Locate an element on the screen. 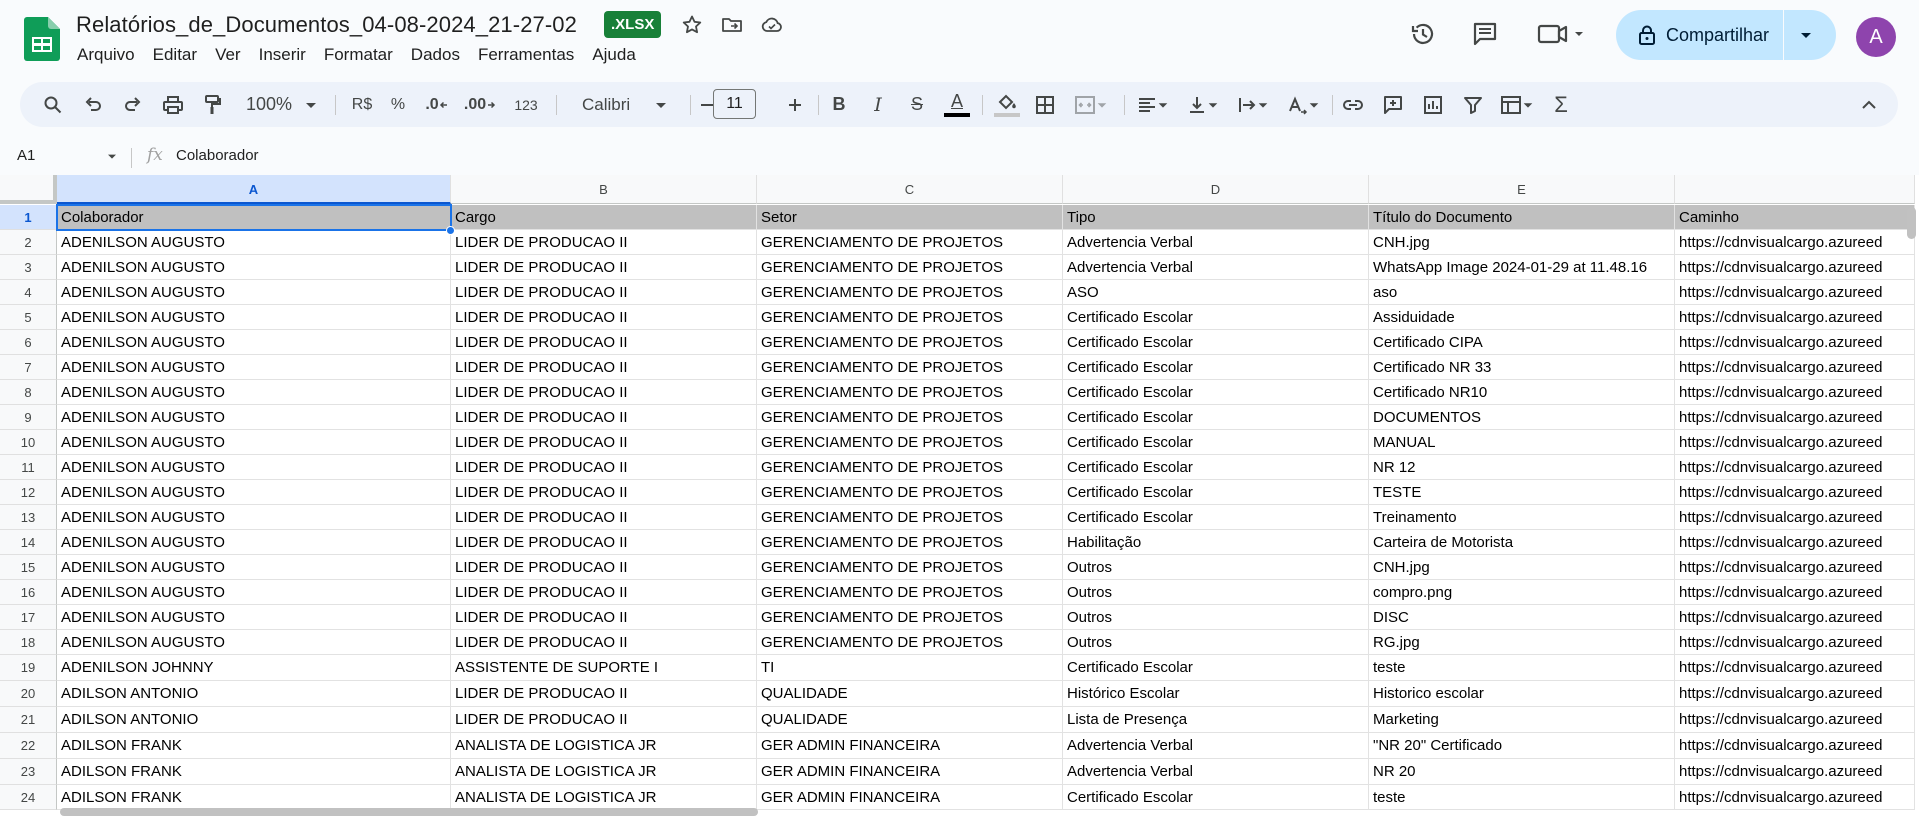 The width and height of the screenshot is (1919, 818). move-folder-icon is located at coordinates (732, 25).